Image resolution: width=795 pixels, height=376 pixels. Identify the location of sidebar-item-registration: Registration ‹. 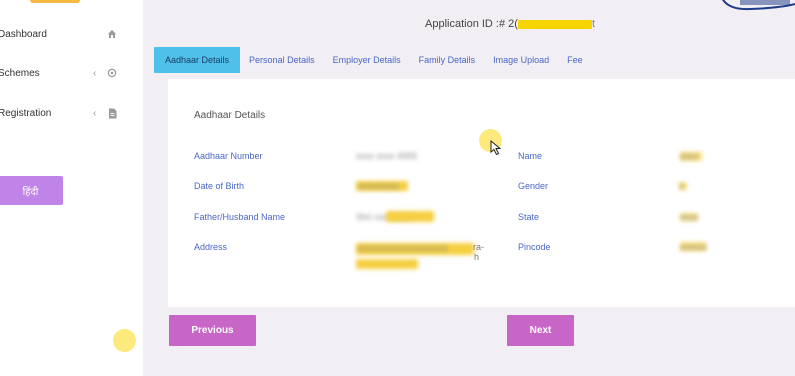
(71, 113).